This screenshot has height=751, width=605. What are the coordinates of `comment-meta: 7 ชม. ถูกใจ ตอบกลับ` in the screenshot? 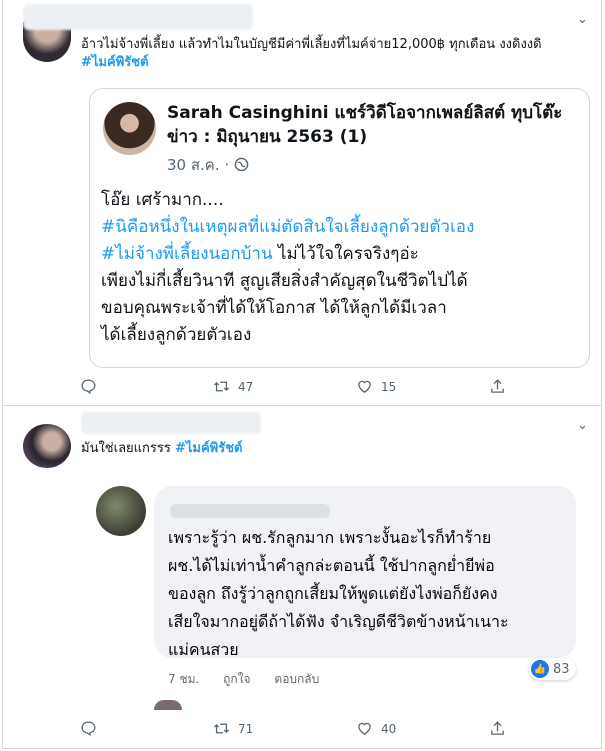 It's located at (253, 679).